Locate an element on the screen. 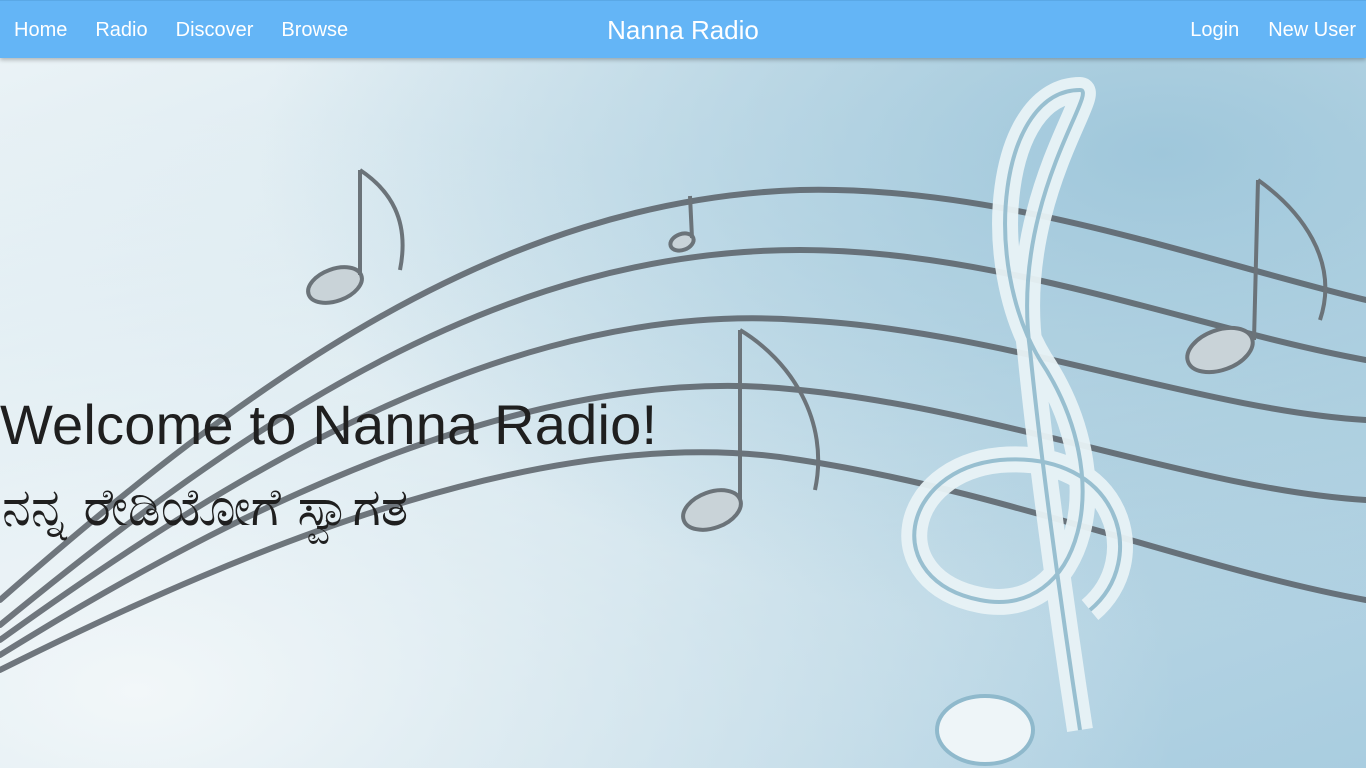 The width and height of the screenshot is (1366, 768). new-user-link: New User is located at coordinates (1307, 30).